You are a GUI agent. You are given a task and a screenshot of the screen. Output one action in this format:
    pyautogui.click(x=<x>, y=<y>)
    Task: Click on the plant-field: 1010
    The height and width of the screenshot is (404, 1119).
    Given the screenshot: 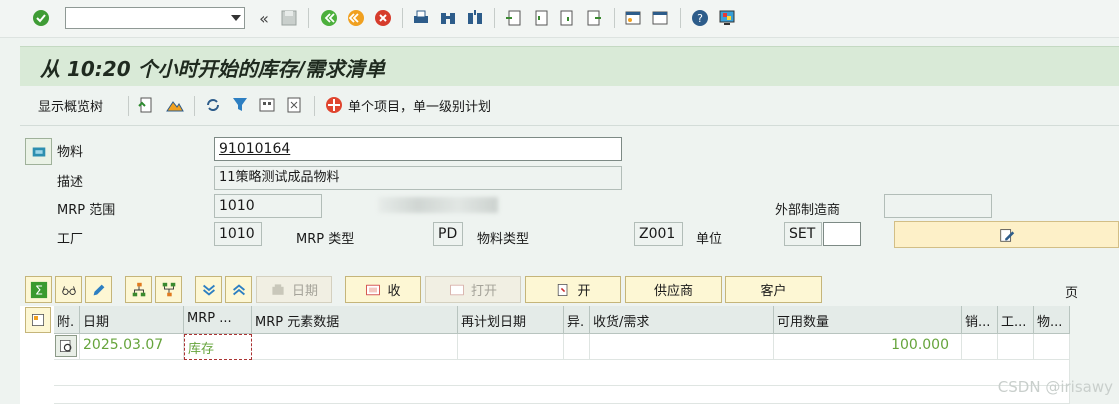 What is the action you would take?
    pyautogui.click(x=238, y=234)
    